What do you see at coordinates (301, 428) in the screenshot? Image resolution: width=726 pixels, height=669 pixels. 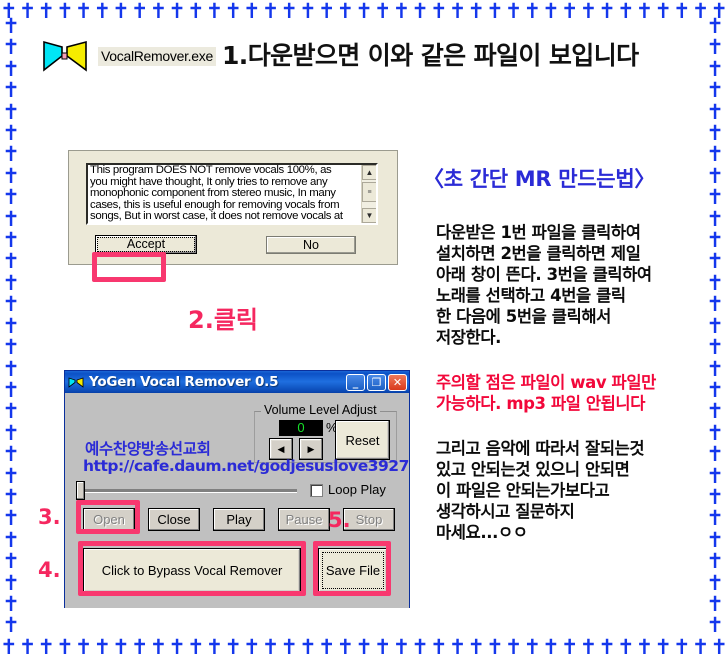 I see `volume-value-display: 0` at bounding box center [301, 428].